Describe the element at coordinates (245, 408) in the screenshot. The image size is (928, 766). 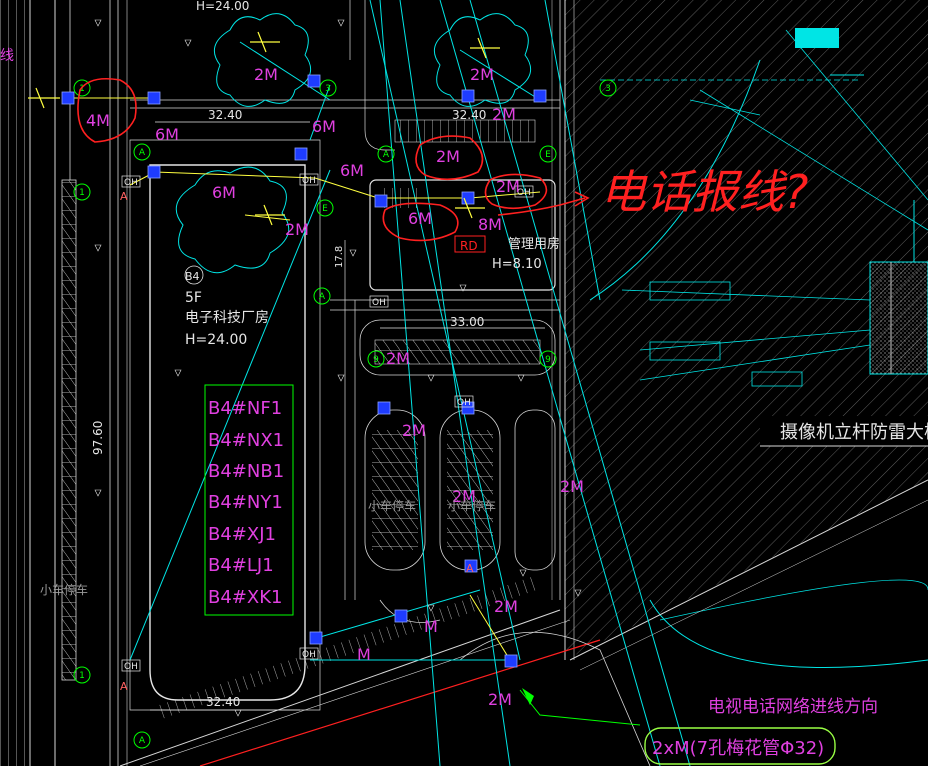
I see `svg-text: B4#NF1` at that location.